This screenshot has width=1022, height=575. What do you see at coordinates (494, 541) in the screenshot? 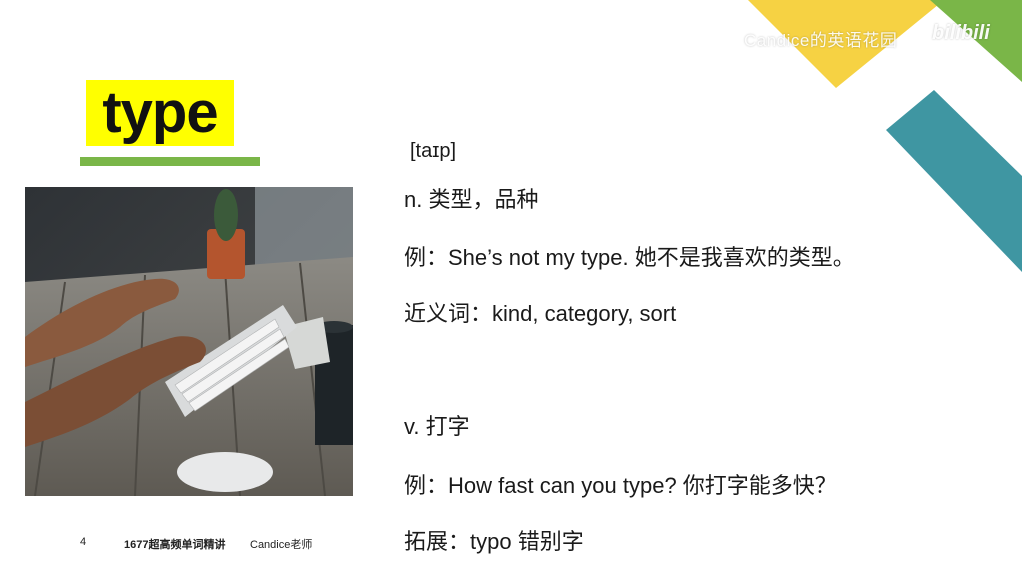
I see `extension: 拓展：typo 错别字` at bounding box center [494, 541].